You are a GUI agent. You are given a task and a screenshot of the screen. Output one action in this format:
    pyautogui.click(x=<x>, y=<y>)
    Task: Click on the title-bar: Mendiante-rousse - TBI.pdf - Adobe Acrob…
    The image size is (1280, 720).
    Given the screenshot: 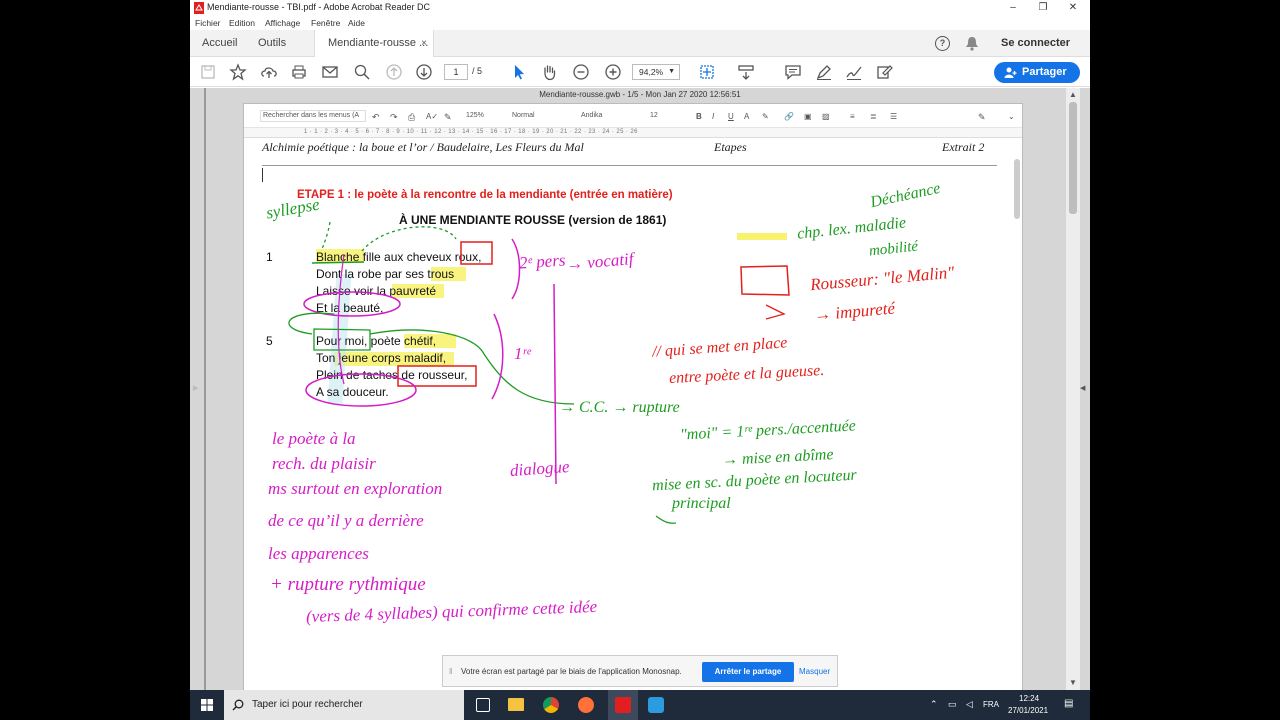 What is the action you would take?
    pyautogui.click(x=640, y=8)
    